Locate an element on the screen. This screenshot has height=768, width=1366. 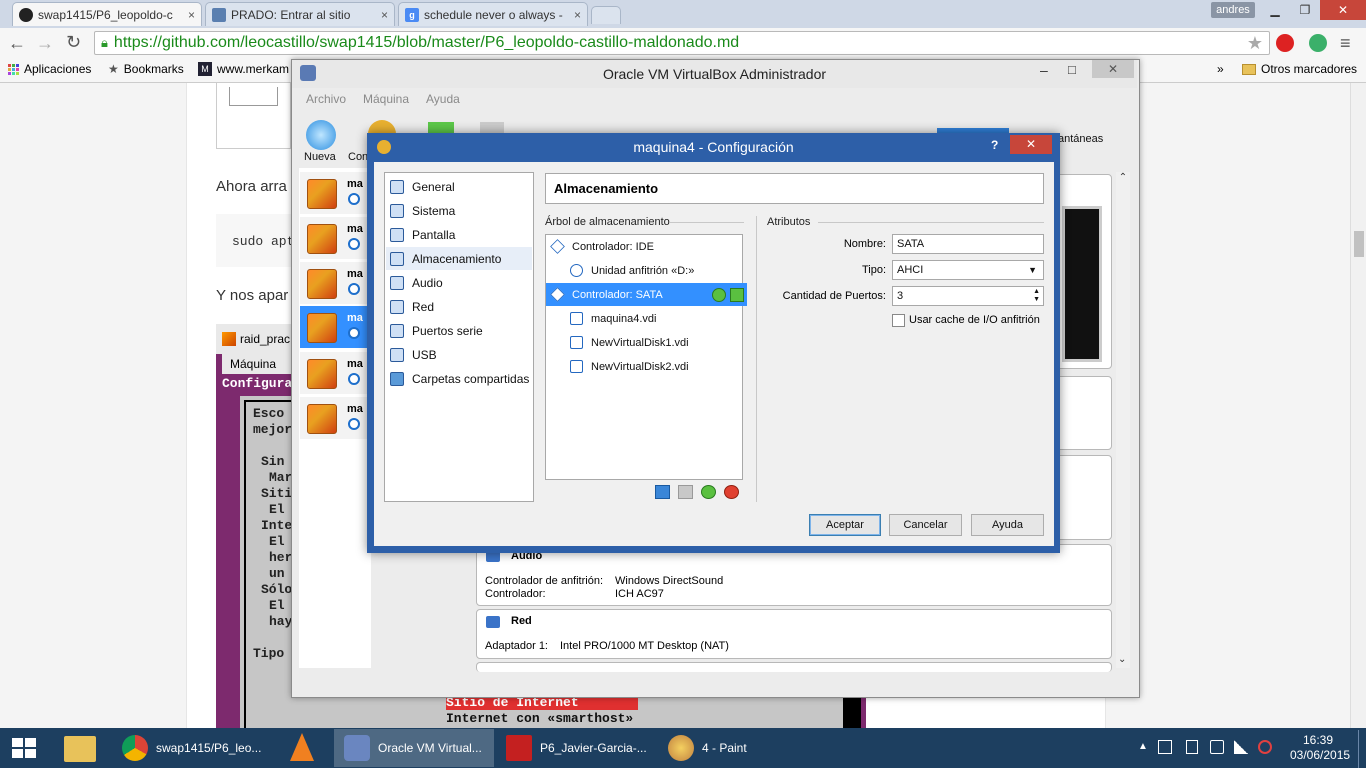
extension-icon is located at coordinates (1318, 43).